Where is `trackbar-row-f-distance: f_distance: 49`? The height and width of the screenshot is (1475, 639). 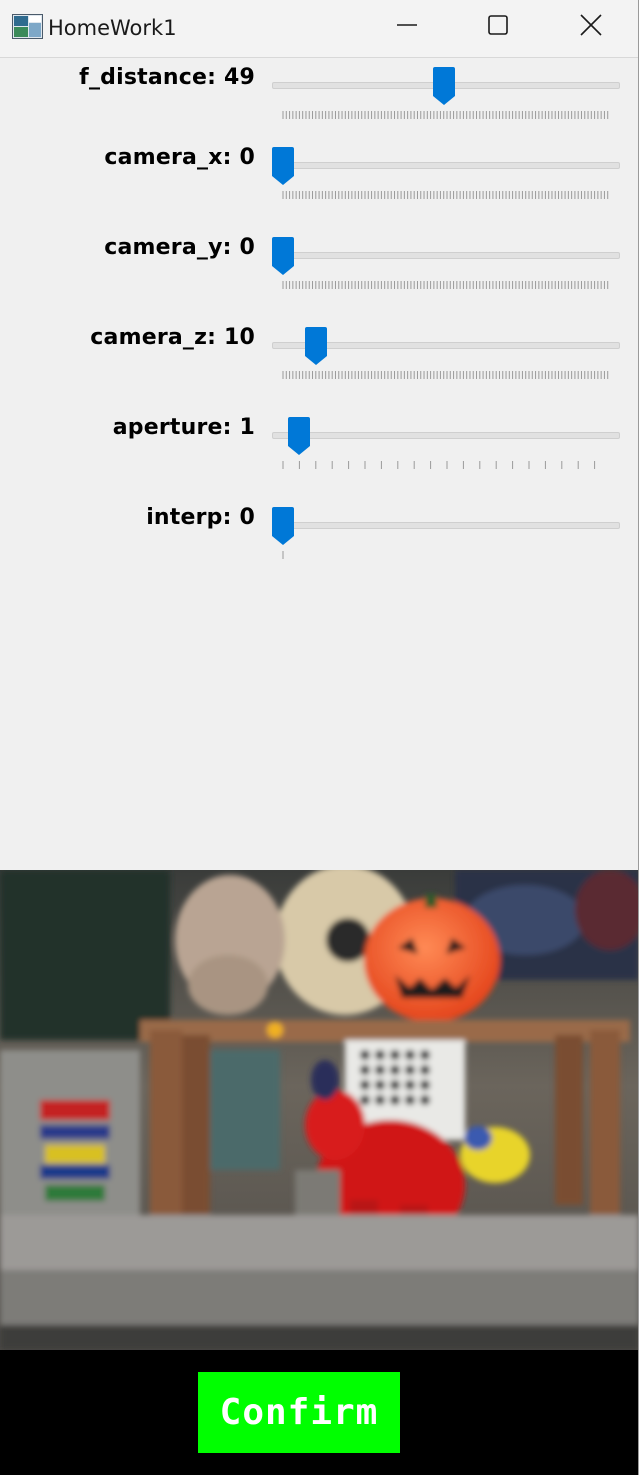
trackbar-row-f-distance: f_distance: 49 is located at coordinates (319, 99).